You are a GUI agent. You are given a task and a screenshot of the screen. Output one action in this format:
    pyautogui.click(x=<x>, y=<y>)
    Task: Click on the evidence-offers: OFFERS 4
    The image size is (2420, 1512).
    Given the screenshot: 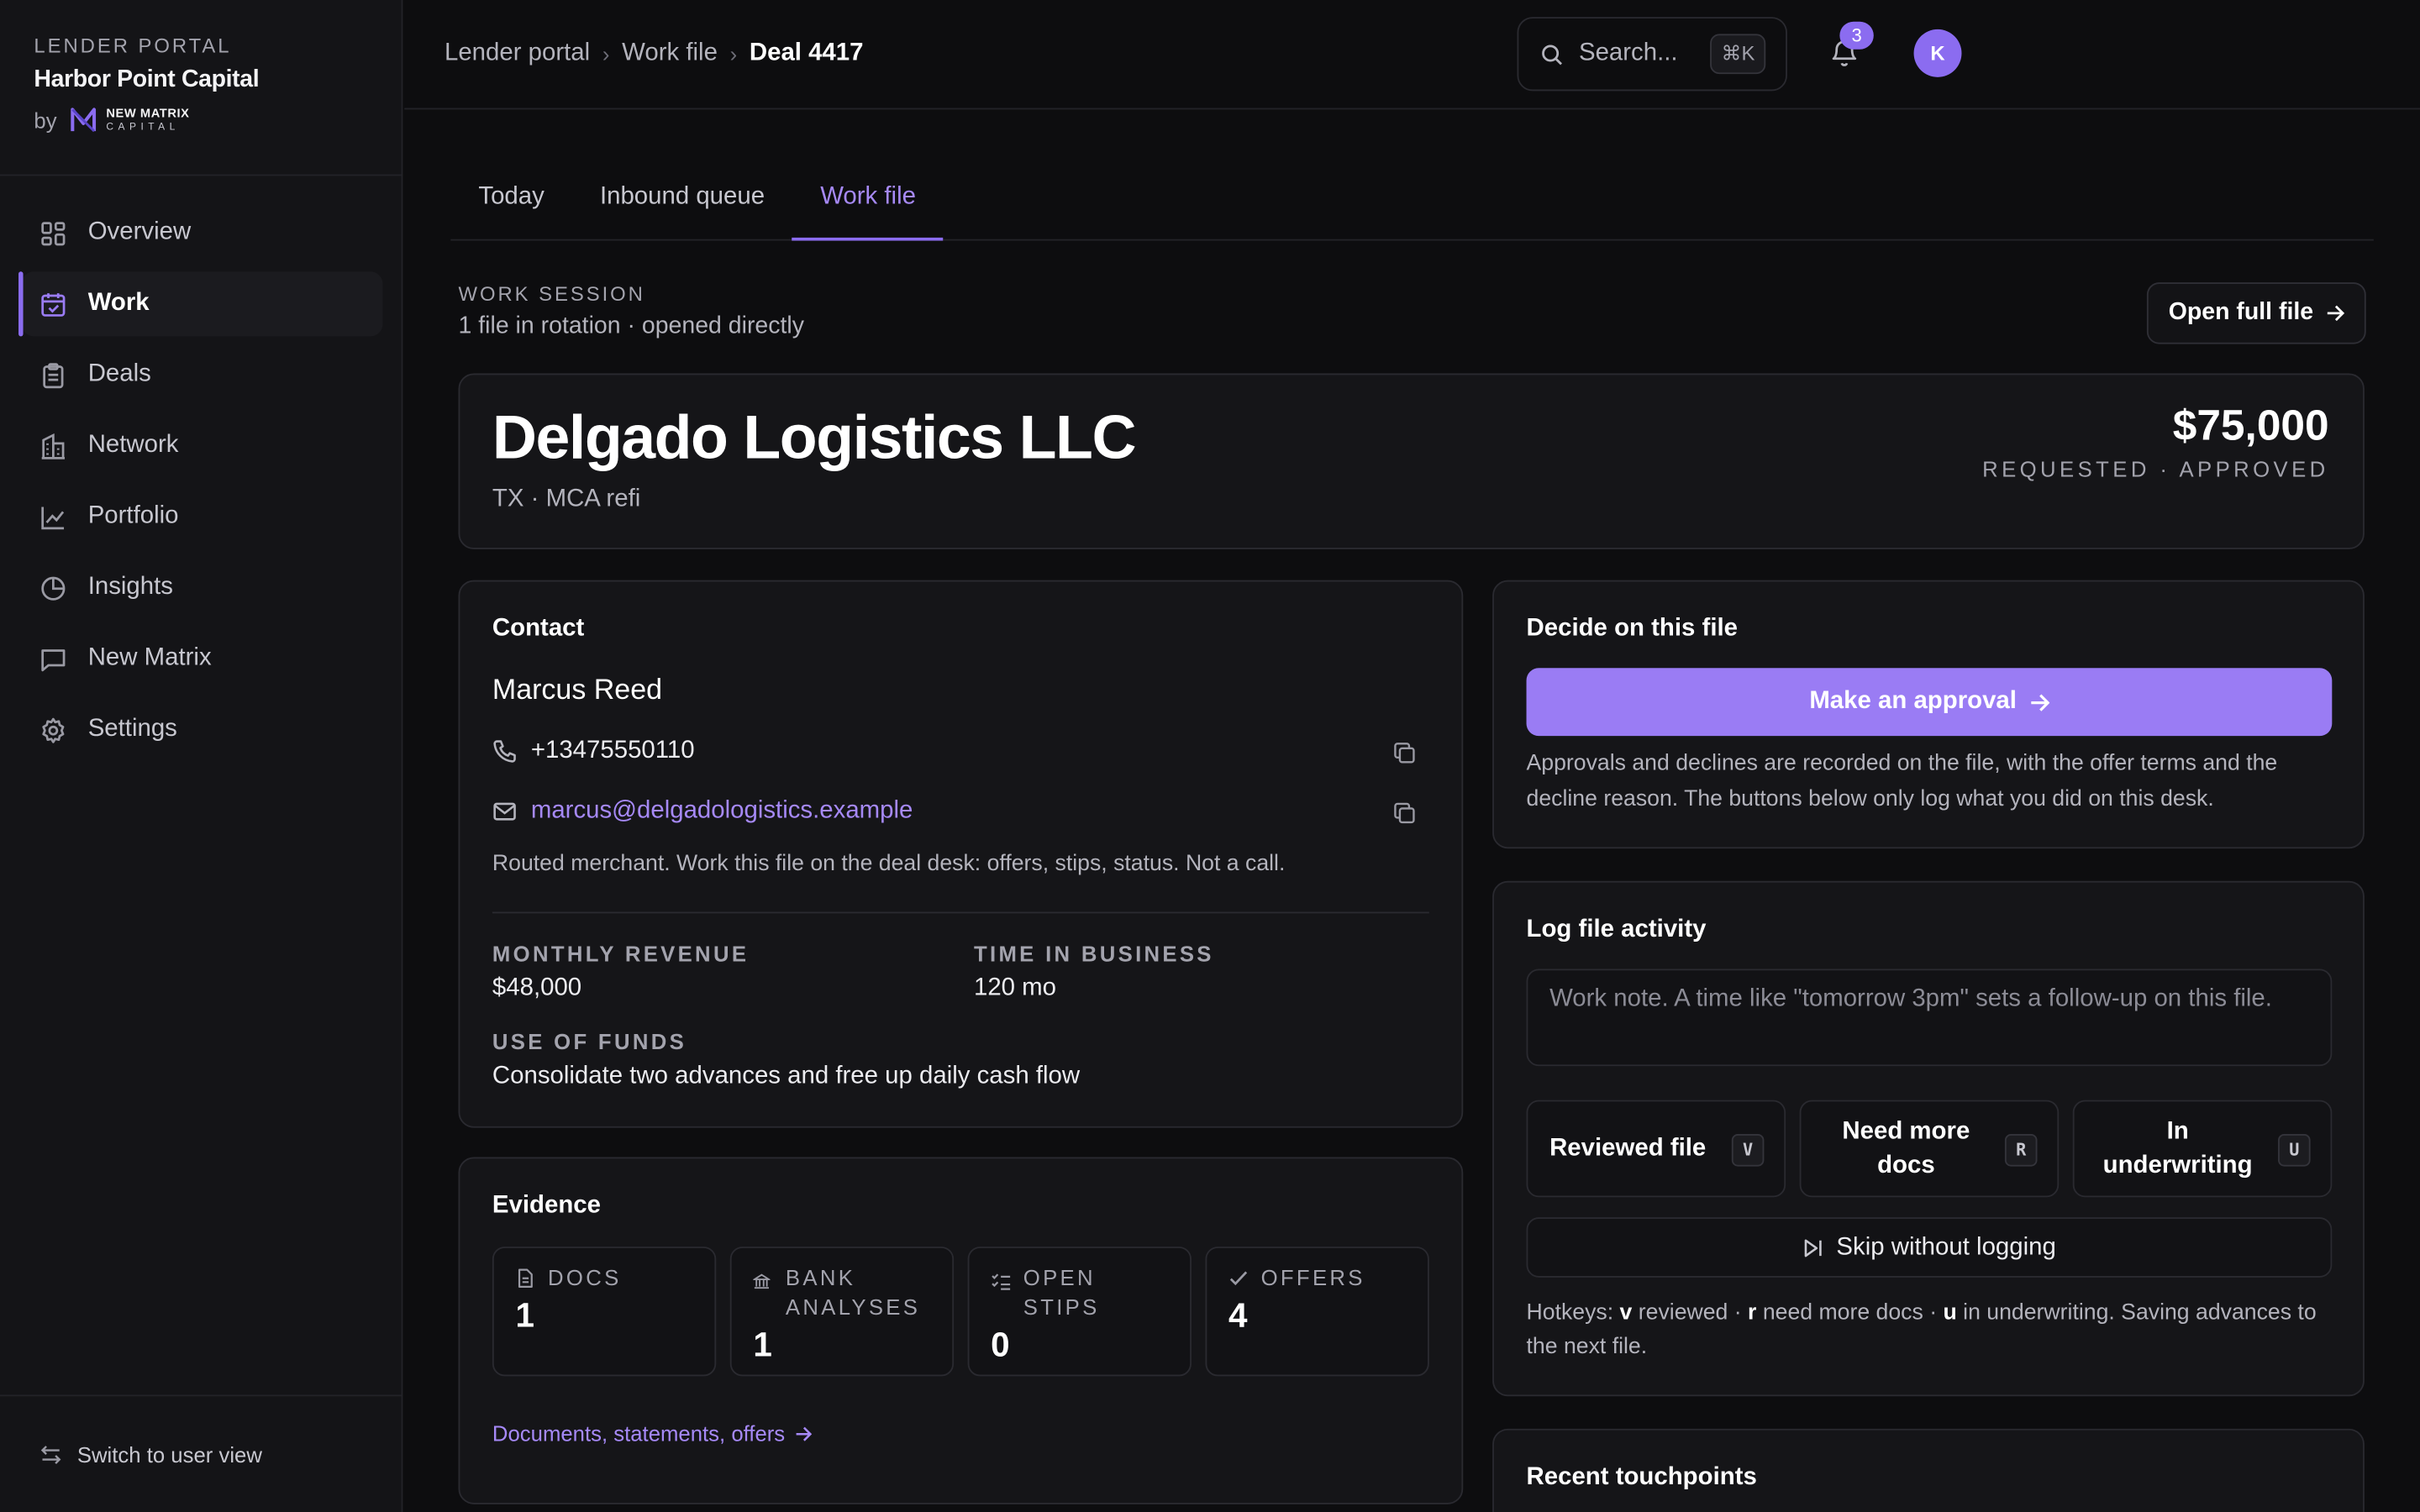 What is the action you would take?
    pyautogui.click(x=1317, y=1312)
    